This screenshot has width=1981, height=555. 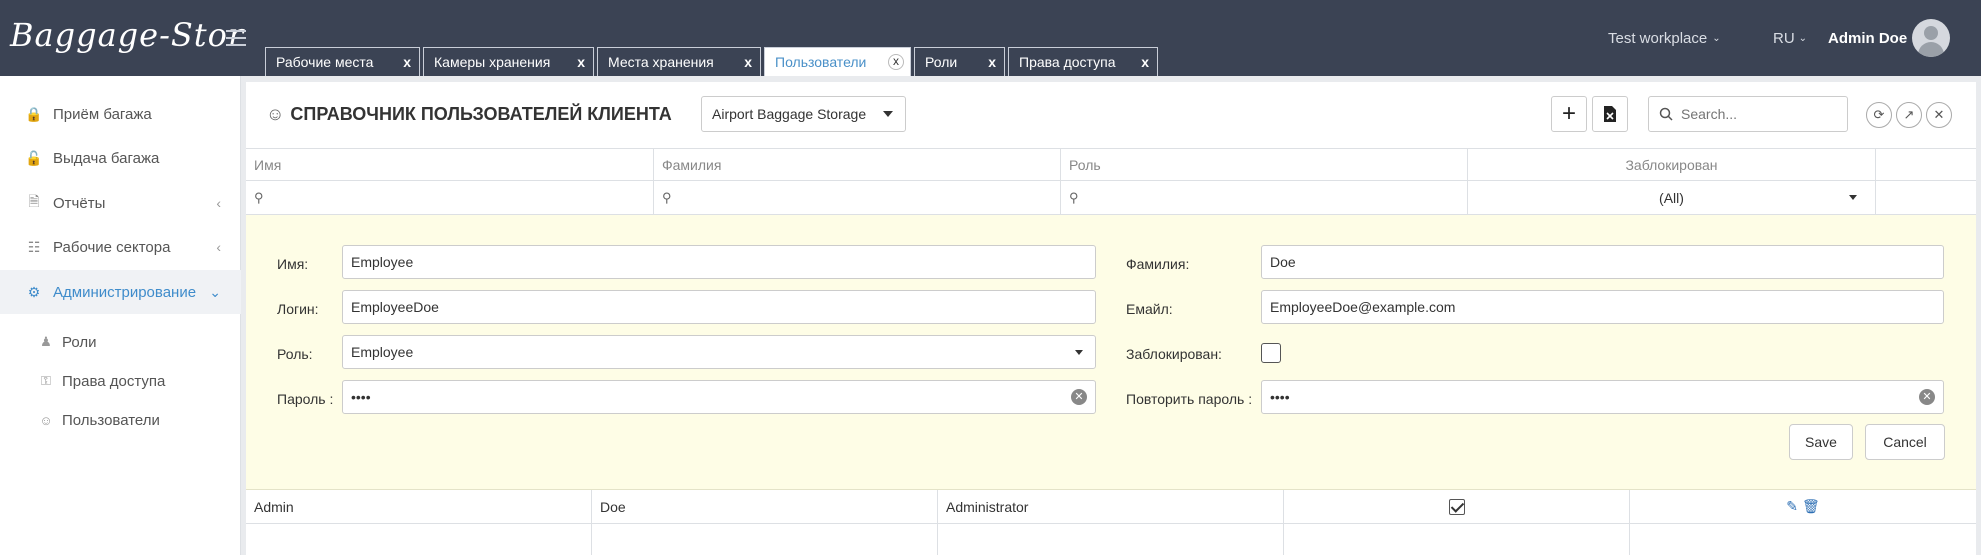 I want to click on sidebar-item-label: Рабочие сектора, so click(x=112, y=247).